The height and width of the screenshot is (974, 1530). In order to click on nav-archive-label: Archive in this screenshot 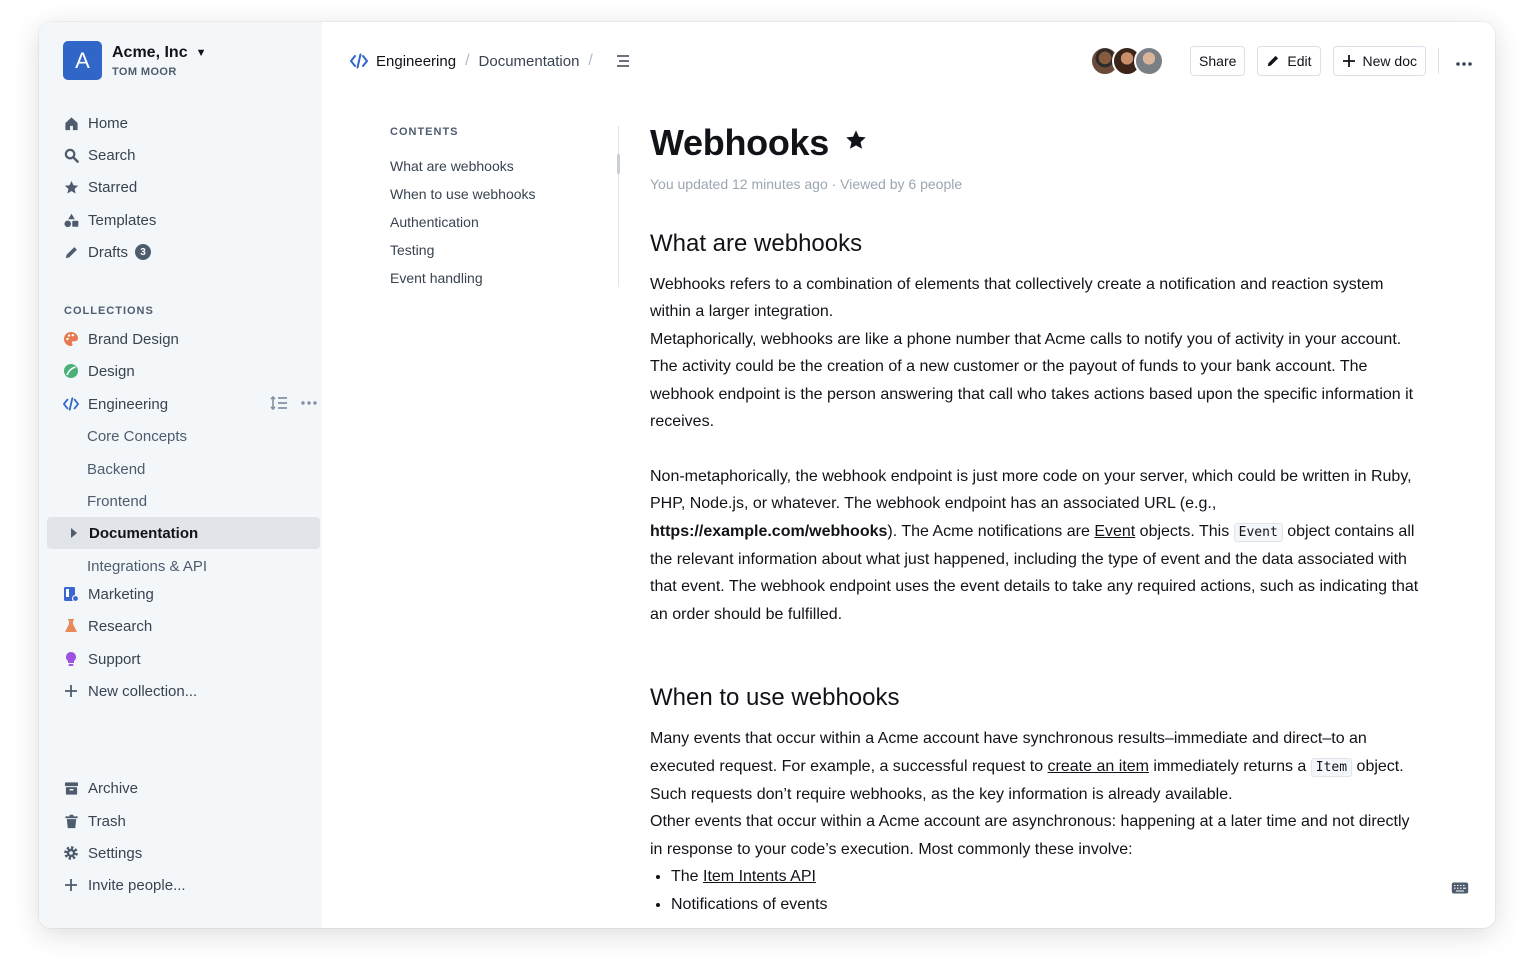, I will do `click(113, 788)`.